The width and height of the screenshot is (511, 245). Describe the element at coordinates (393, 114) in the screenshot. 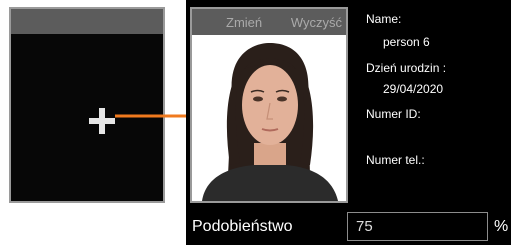

I see `id-number-label: Numer ID:` at that location.